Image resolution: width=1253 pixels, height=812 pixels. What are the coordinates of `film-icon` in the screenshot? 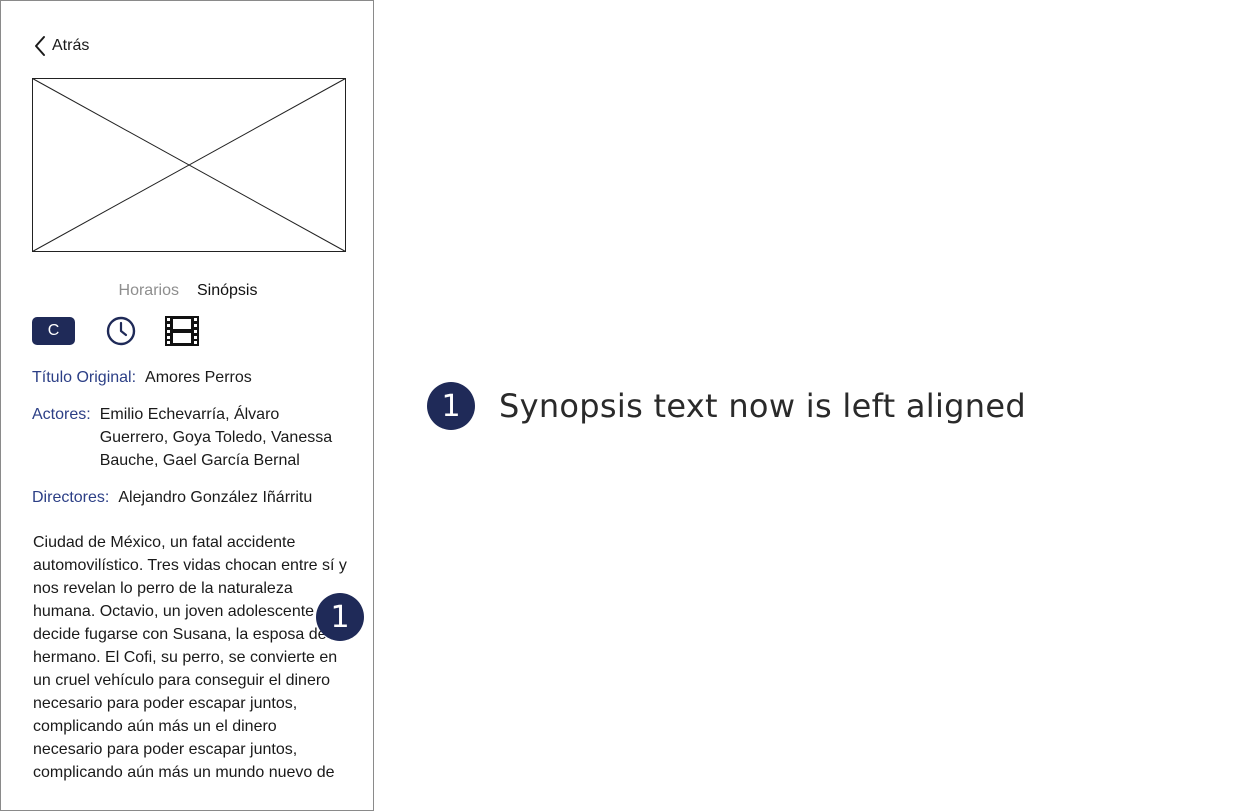 It's located at (182, 331).